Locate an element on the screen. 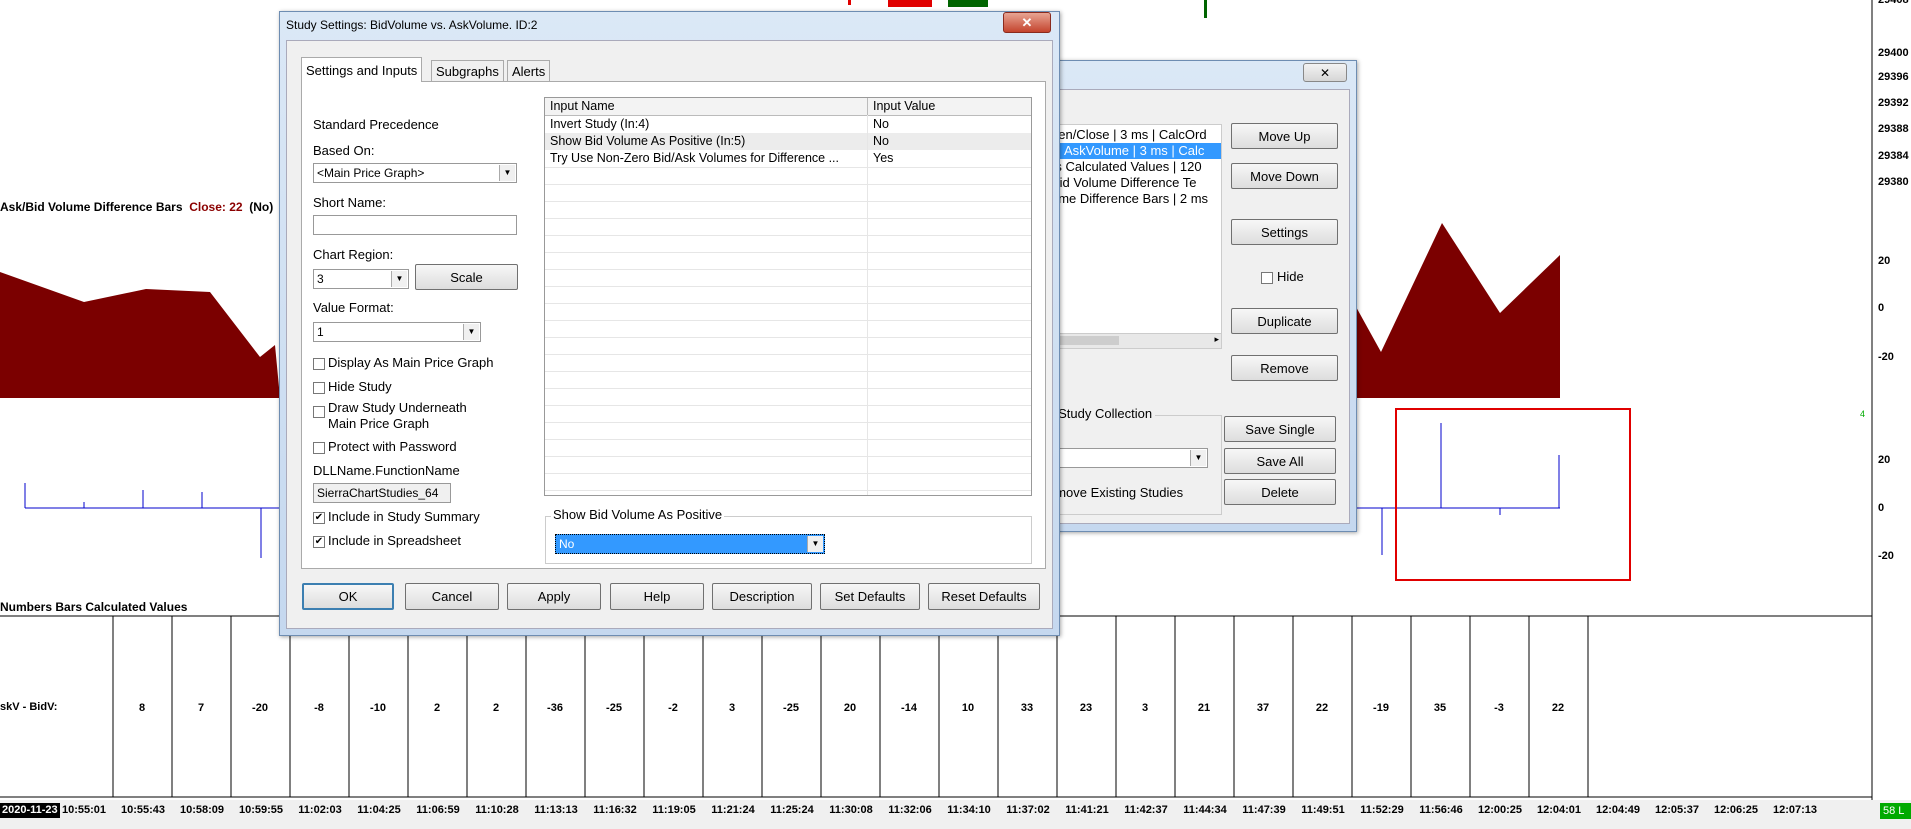 The width and height of the screenshot is (1911, 829). display-as-main-label: Display As Main Price Graph is located at coordinates (411, 362).